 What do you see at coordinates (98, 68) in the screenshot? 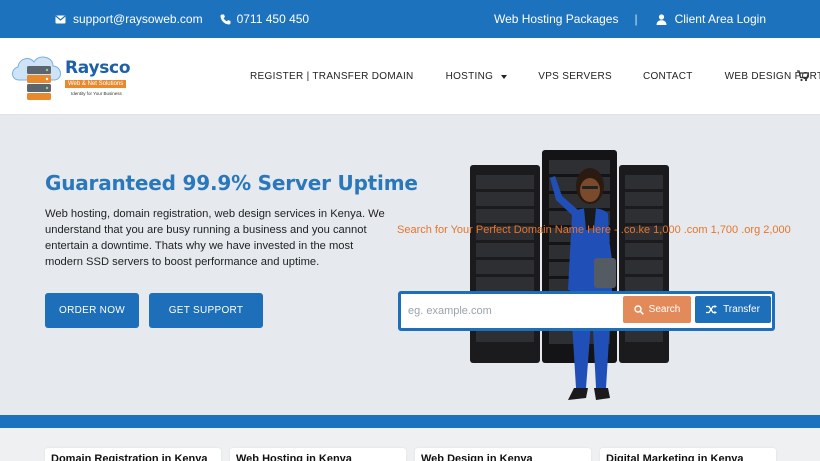
I see `logo-brand: Raysco` at bounding box center [98, 68].